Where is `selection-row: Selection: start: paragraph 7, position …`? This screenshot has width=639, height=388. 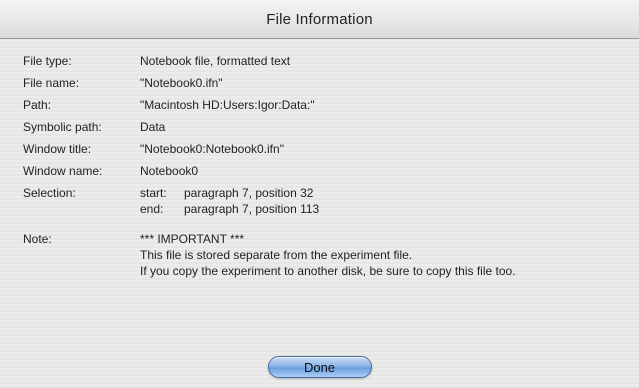
selection-row: Selection: start: paragraph 7, position … is located at coordinates (171, 201).